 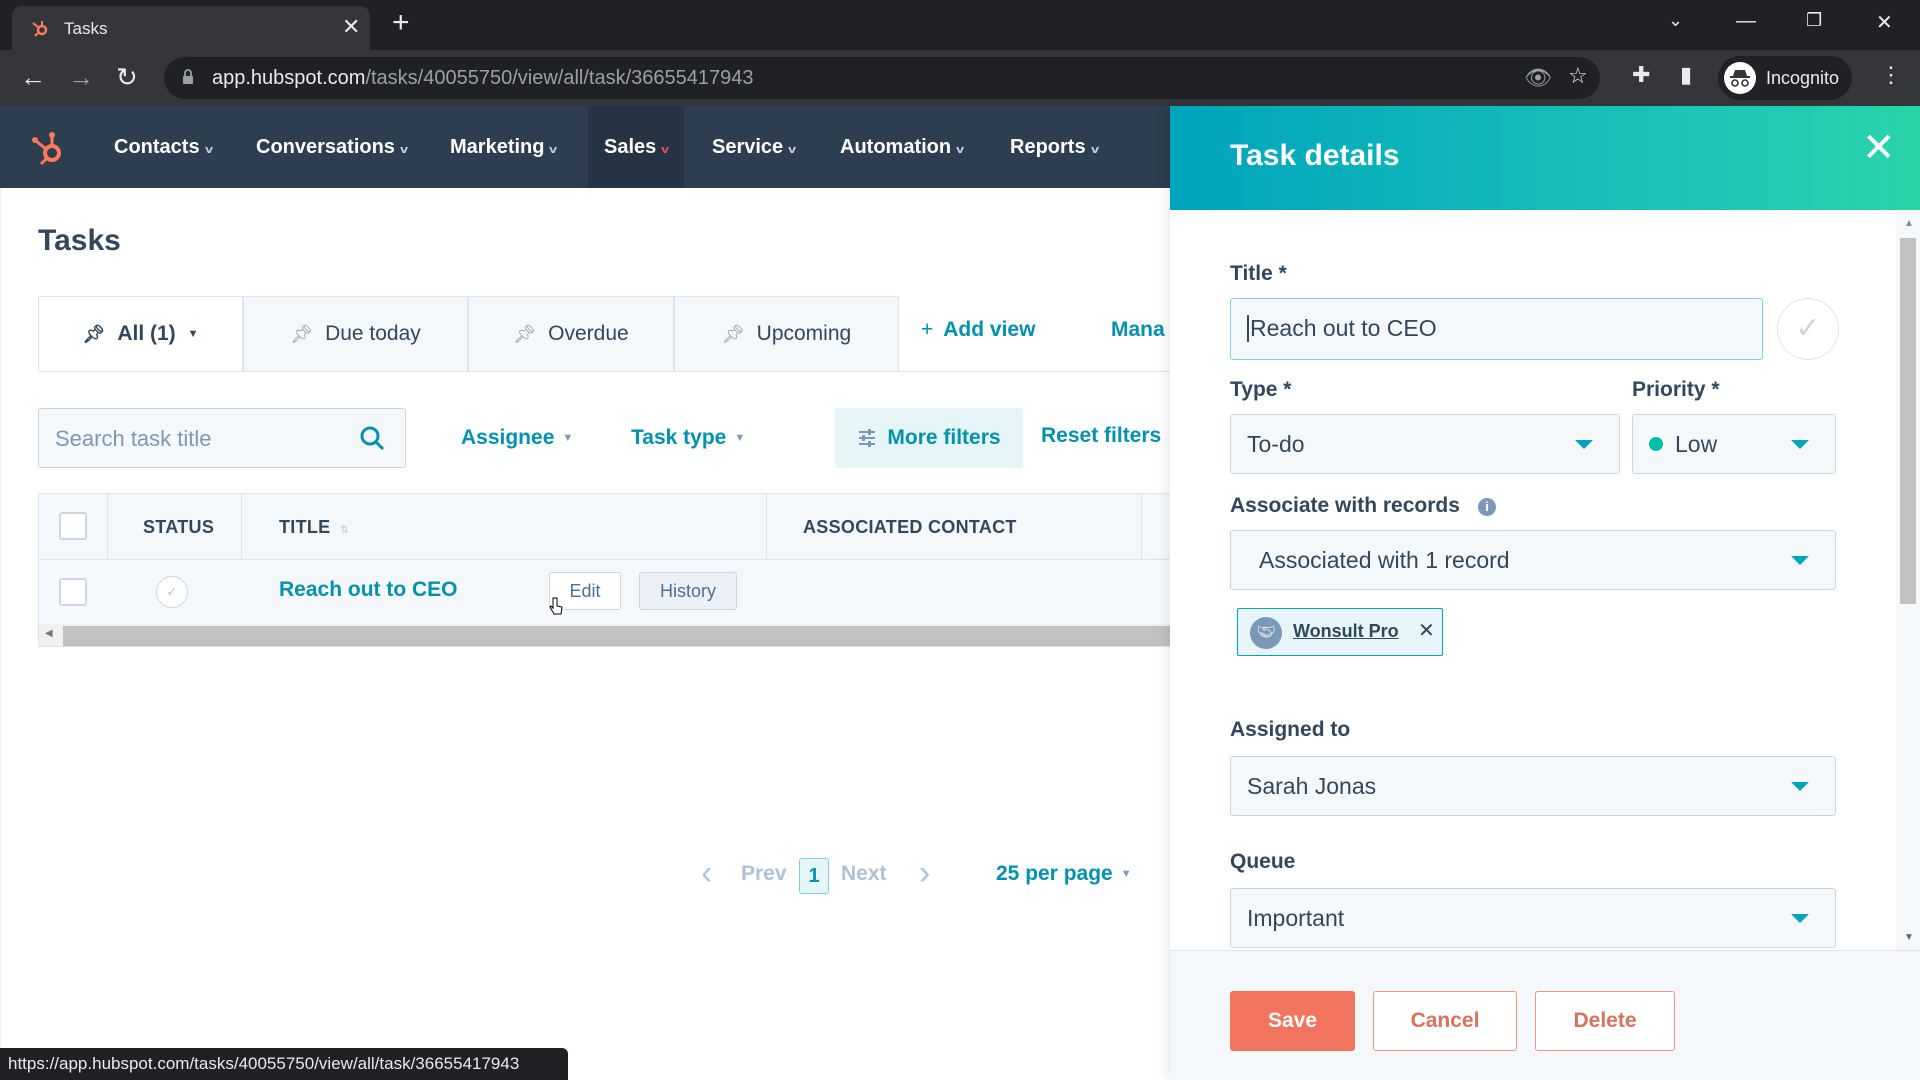 I want to click on add-view-button: + Add view, so click(x=978, y=330).